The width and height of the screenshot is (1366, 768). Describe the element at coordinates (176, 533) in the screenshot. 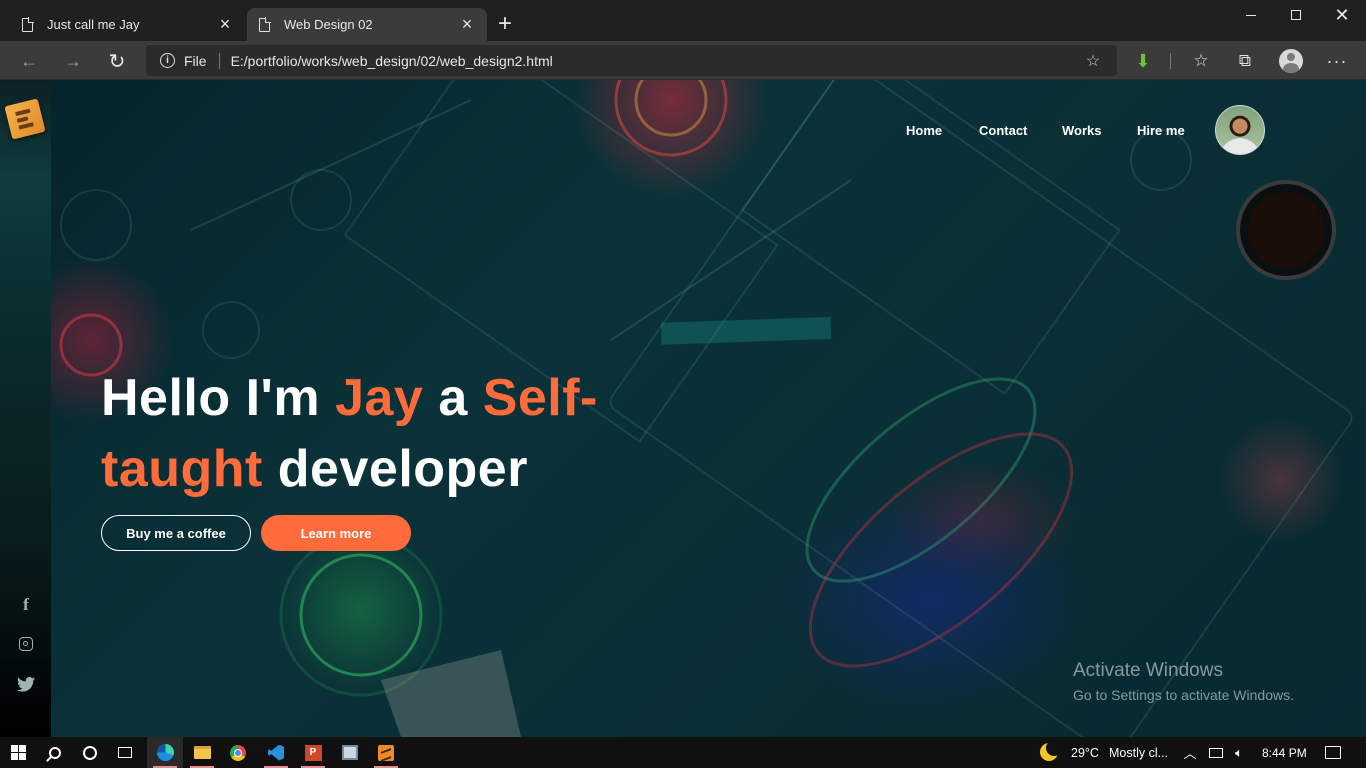

I see `buy-me-a-coffee-button: Buy me a coffee` at that location.